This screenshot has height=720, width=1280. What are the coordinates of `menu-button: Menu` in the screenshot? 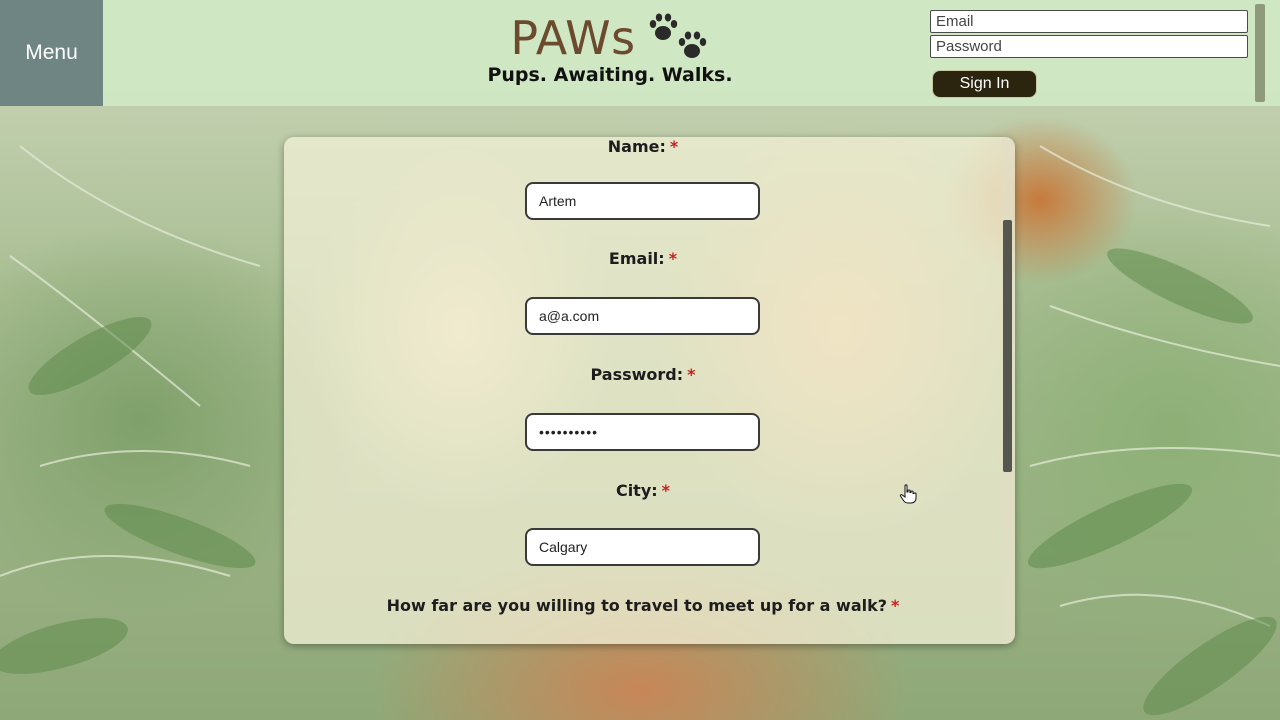 It's located at (51, 53).